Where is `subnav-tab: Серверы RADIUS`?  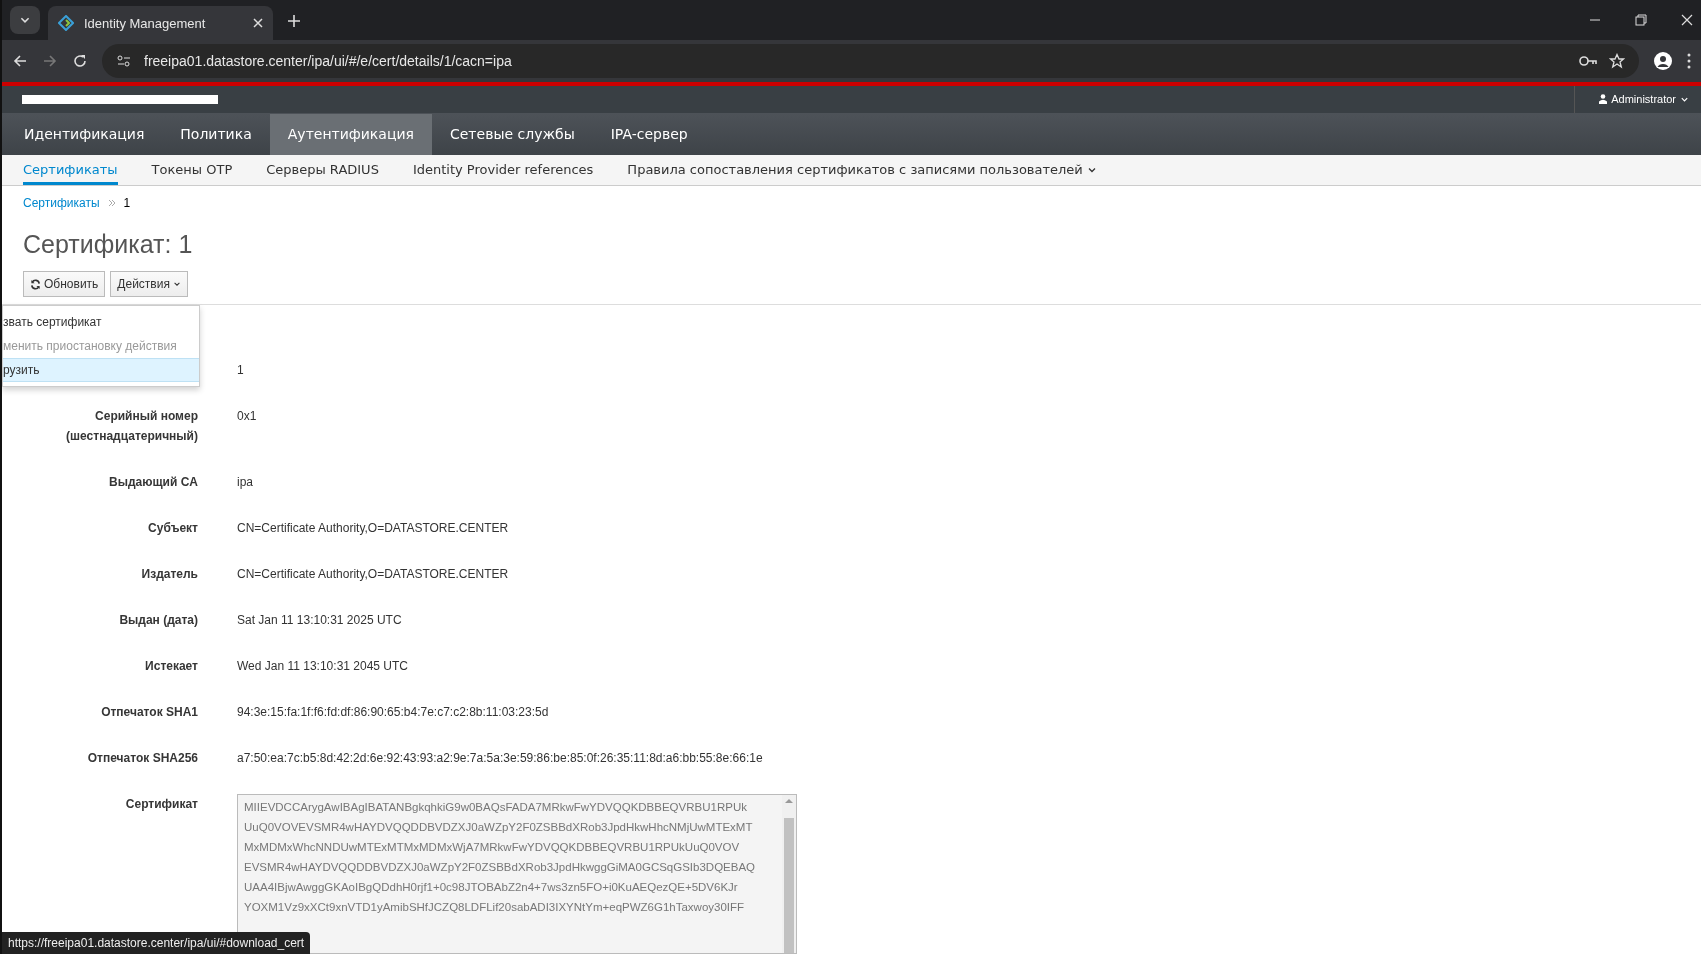
subnav-tab: Серверы RADIUS is located at coordinates (322, 169).